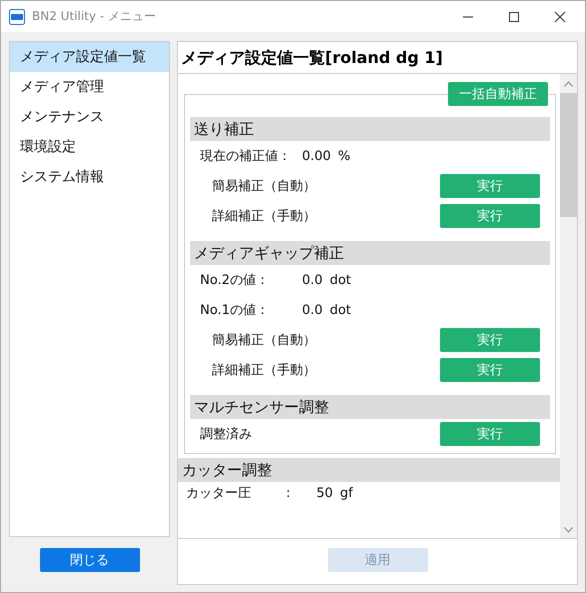 Image resolution: width=586 pixels, height=593 pixels. What do you see at coordinates (89, 87) in the screenshot?
I see `sidebar-item: メディア管理` at bounding box center [89, 87].